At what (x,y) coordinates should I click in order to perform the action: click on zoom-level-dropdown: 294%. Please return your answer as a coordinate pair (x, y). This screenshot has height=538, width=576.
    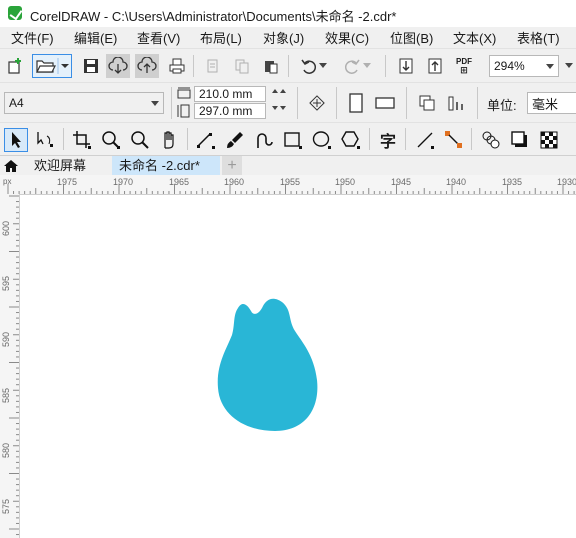
    Looking at the image, I should click on (524, 66).